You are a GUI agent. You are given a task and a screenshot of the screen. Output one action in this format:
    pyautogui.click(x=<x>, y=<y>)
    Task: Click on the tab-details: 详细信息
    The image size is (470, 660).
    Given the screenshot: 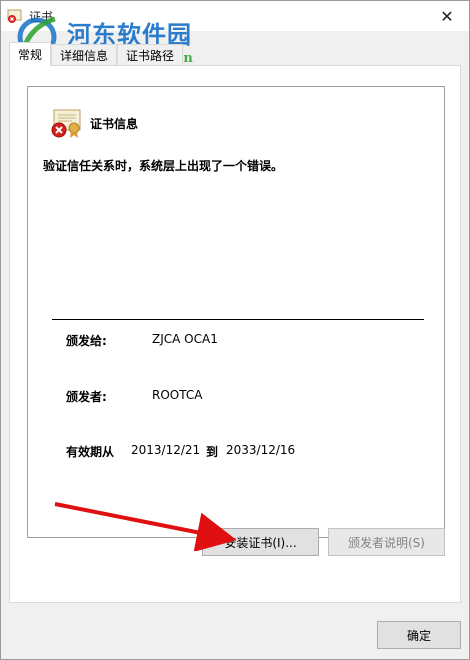 What is the action you would take?
    pyautogui.click(x=84, y=55)
    